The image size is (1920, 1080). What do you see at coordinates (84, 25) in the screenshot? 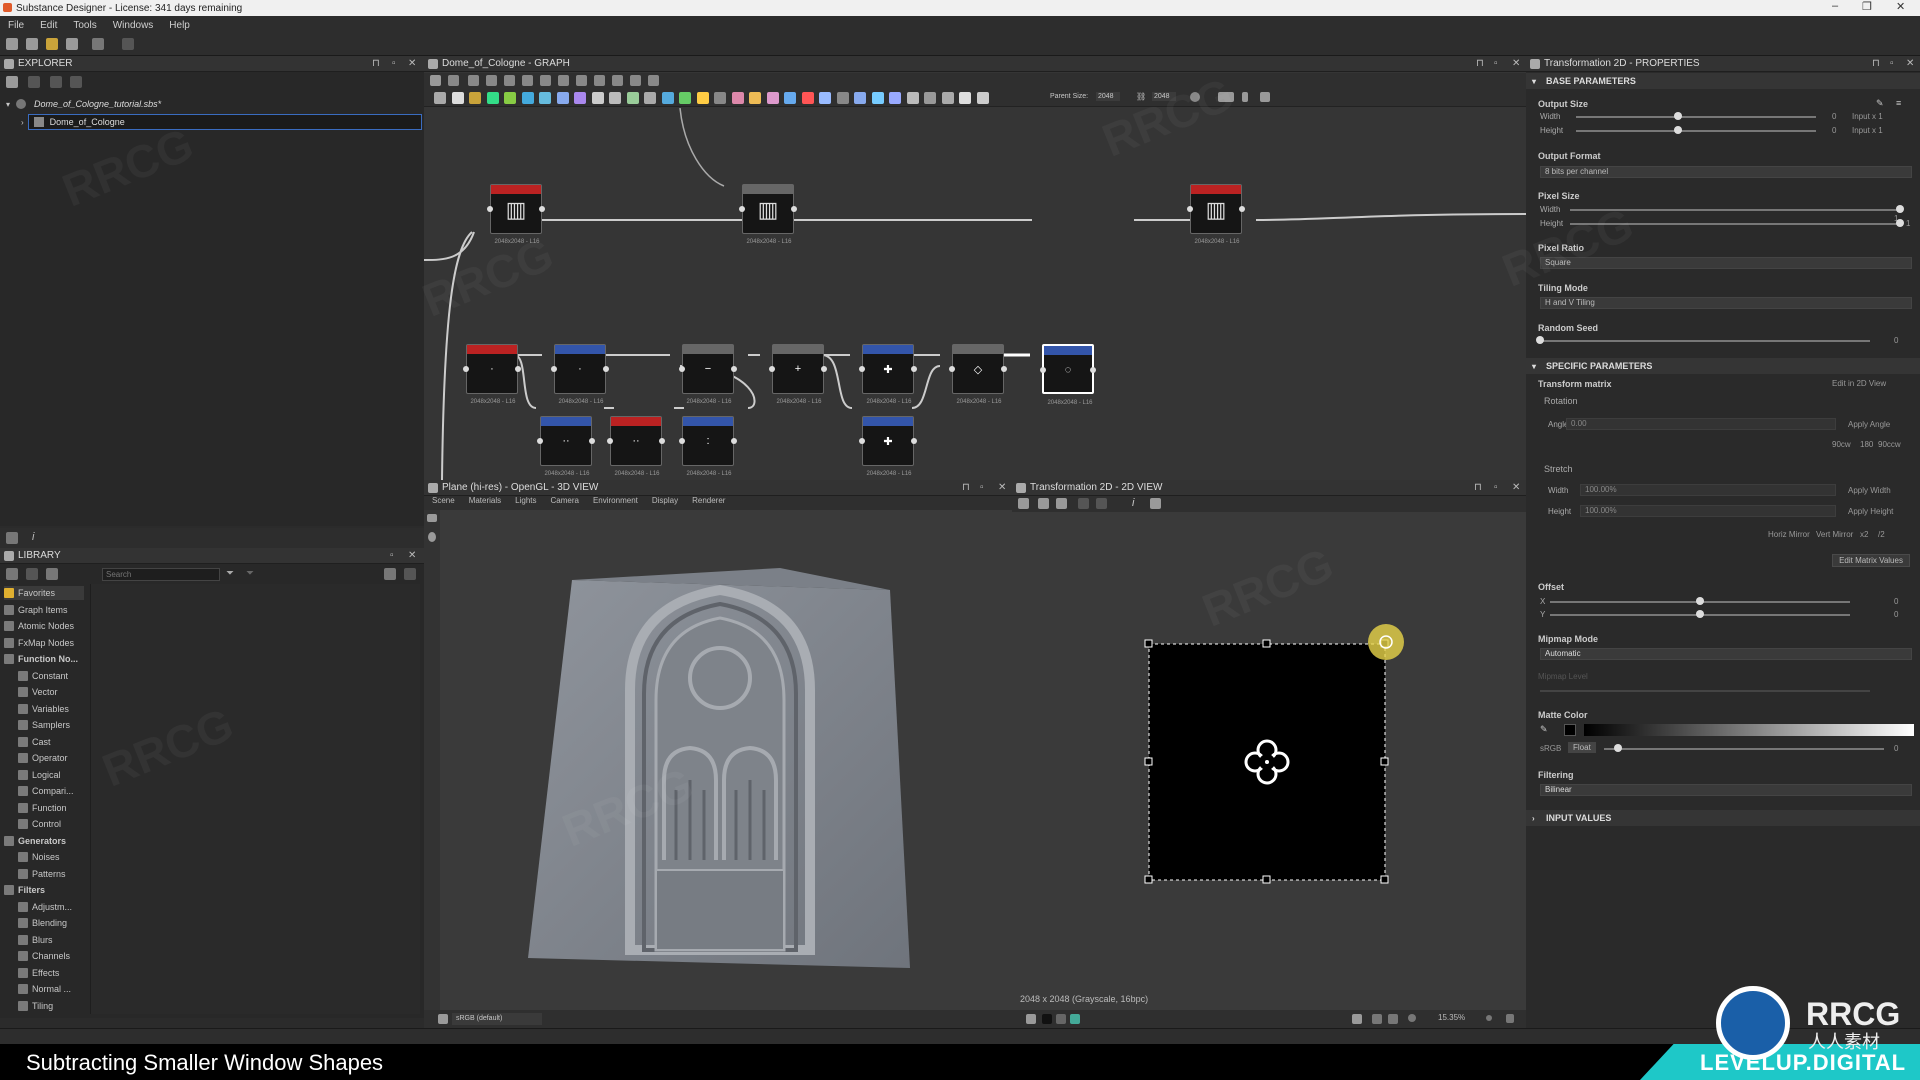
I see `menu-tools: Tools` at bounding box center [84, 25].